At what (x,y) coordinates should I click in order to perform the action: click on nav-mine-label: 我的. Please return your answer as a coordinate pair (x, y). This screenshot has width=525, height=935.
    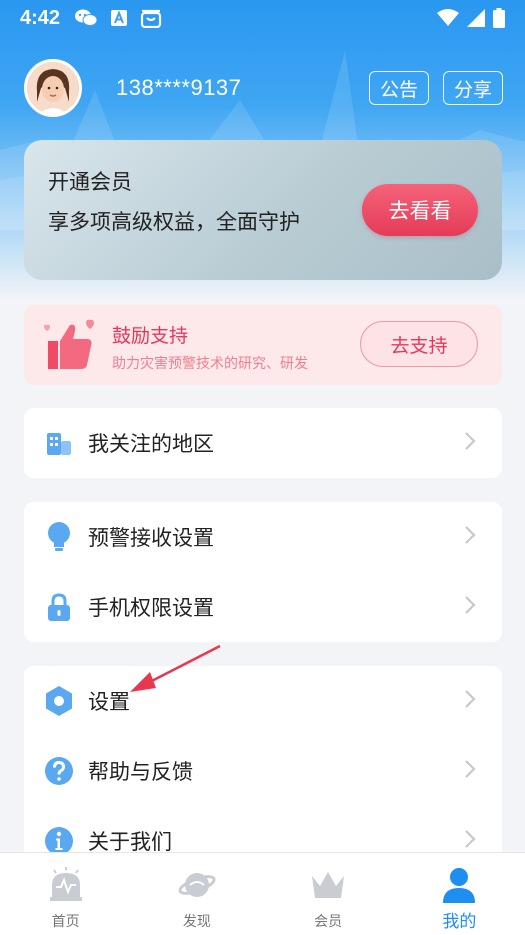
    Looking at the image, I should click on (459, 922).